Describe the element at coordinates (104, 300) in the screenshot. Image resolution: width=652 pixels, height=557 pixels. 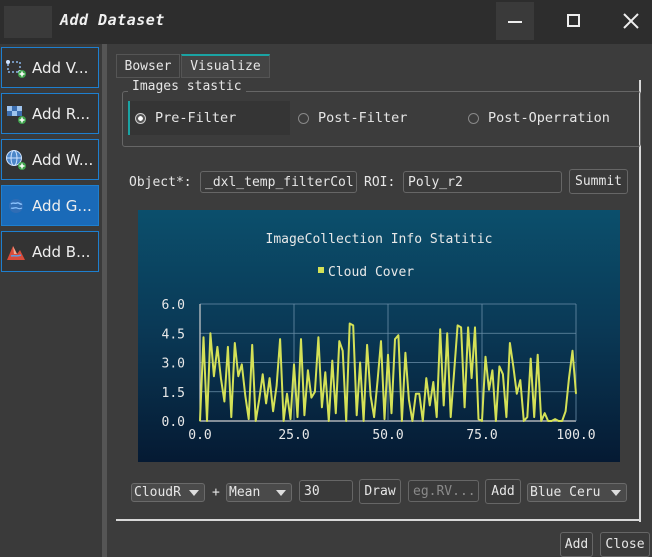
I see `sidebar-splitter` at that location.